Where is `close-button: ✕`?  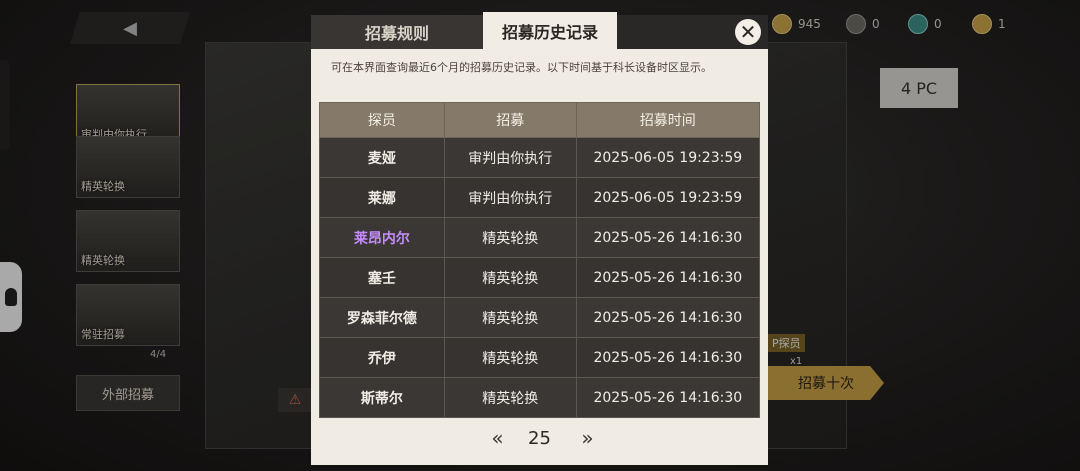
close-button: ✕ is located at coordinates (748, 32).